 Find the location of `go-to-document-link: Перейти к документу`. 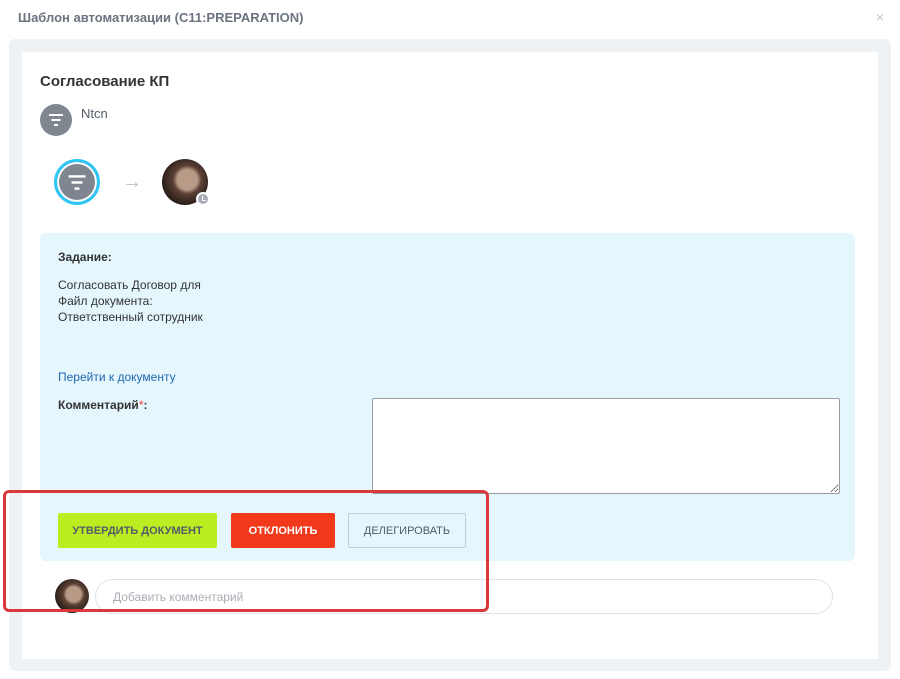

go-to-document-link: Перейти к документу is located at coordinates (117, 377).